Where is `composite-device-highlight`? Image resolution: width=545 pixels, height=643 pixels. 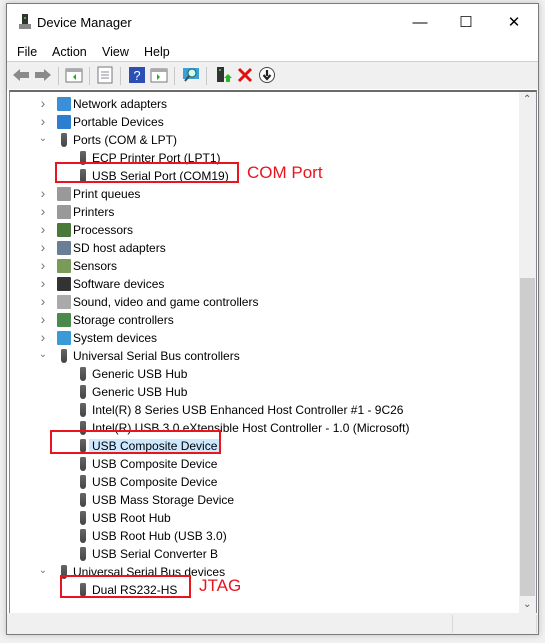
composite-device-highlight is located at coordinates (135, 442).